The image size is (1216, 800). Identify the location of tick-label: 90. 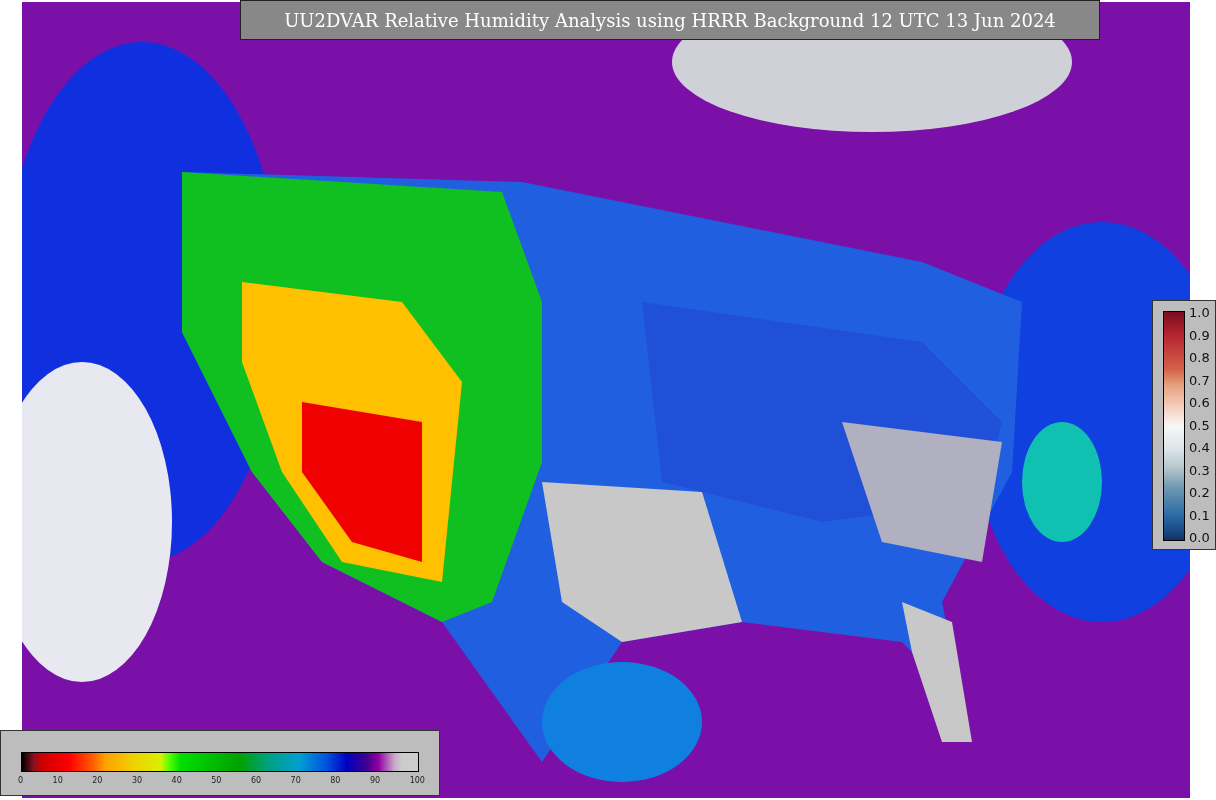
(375, 780).